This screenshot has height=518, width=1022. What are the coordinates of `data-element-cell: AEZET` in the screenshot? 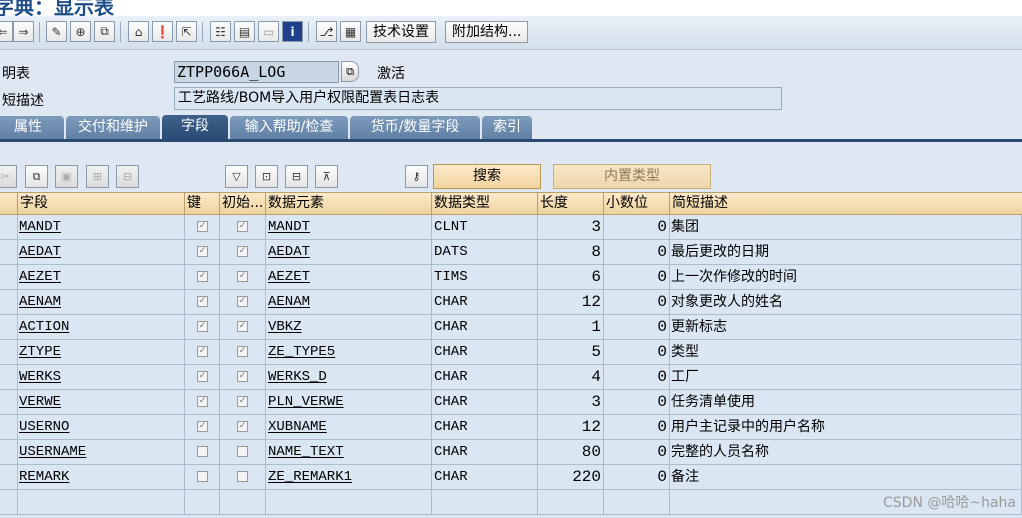 It's located at (349, 277).